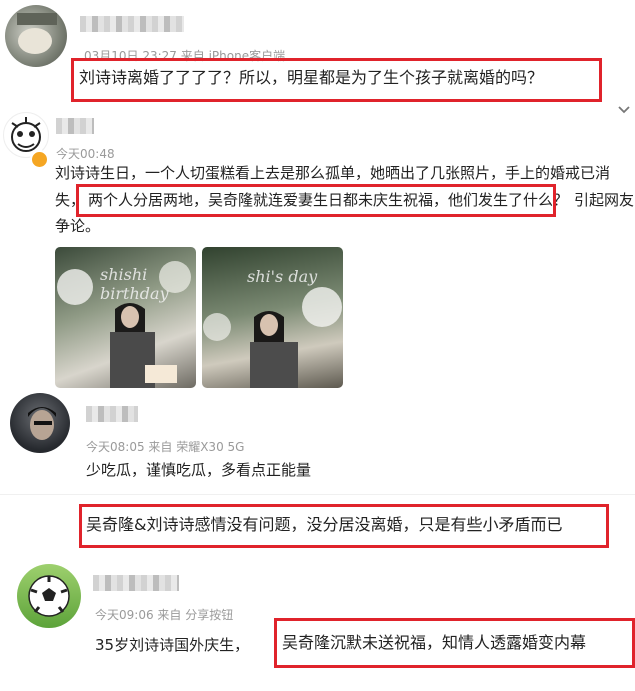  I want to click on divider, so click(317, 494).